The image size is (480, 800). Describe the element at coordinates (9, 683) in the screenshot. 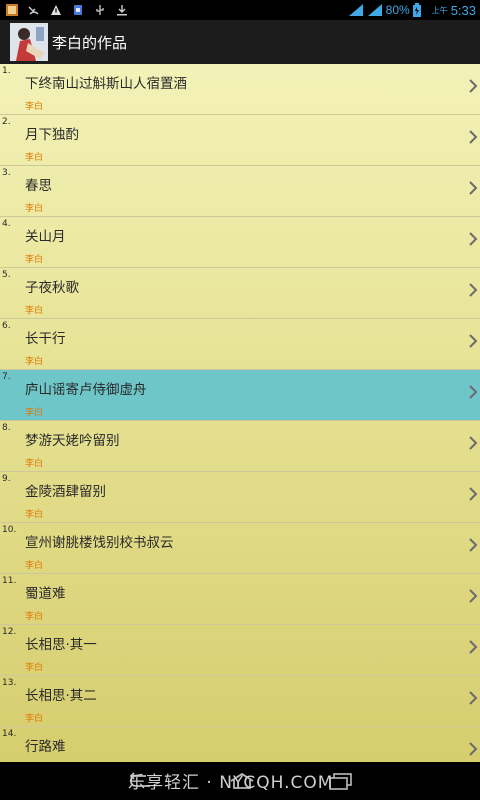

I see `poem-number: 13.` at that location.